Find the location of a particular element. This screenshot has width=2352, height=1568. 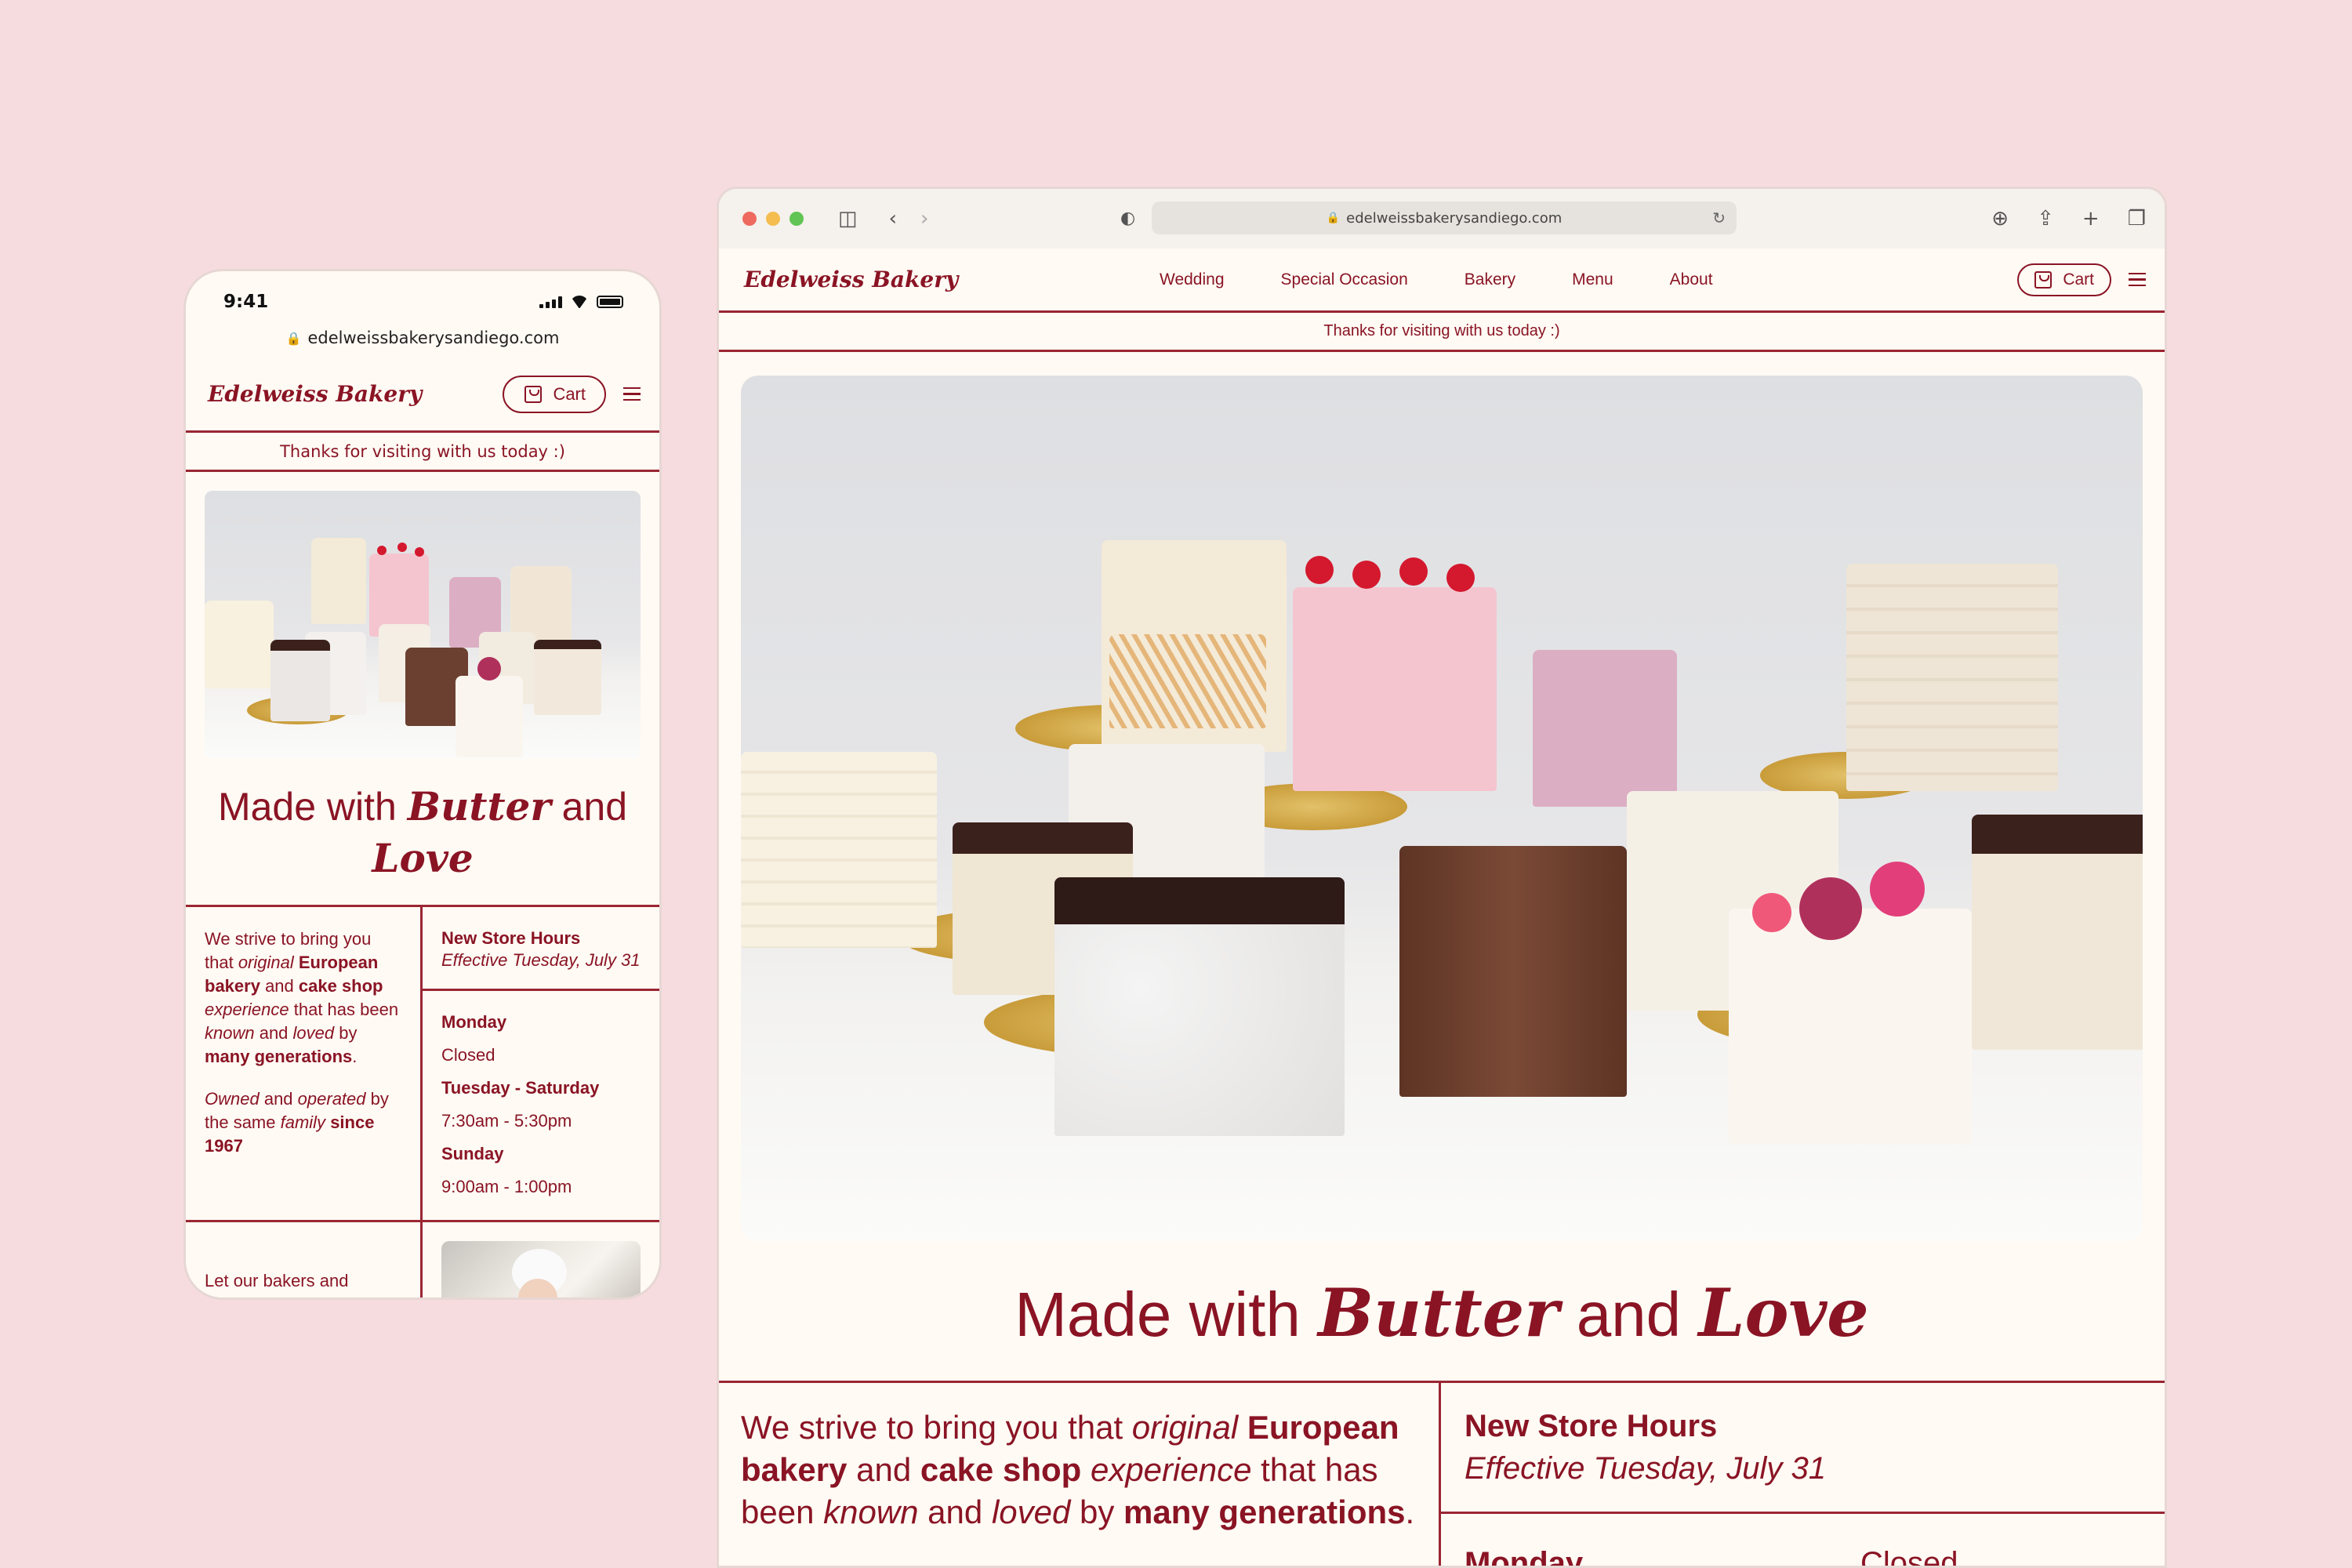

mobile-cart-button: Cart is located at coordinates (554, 394).